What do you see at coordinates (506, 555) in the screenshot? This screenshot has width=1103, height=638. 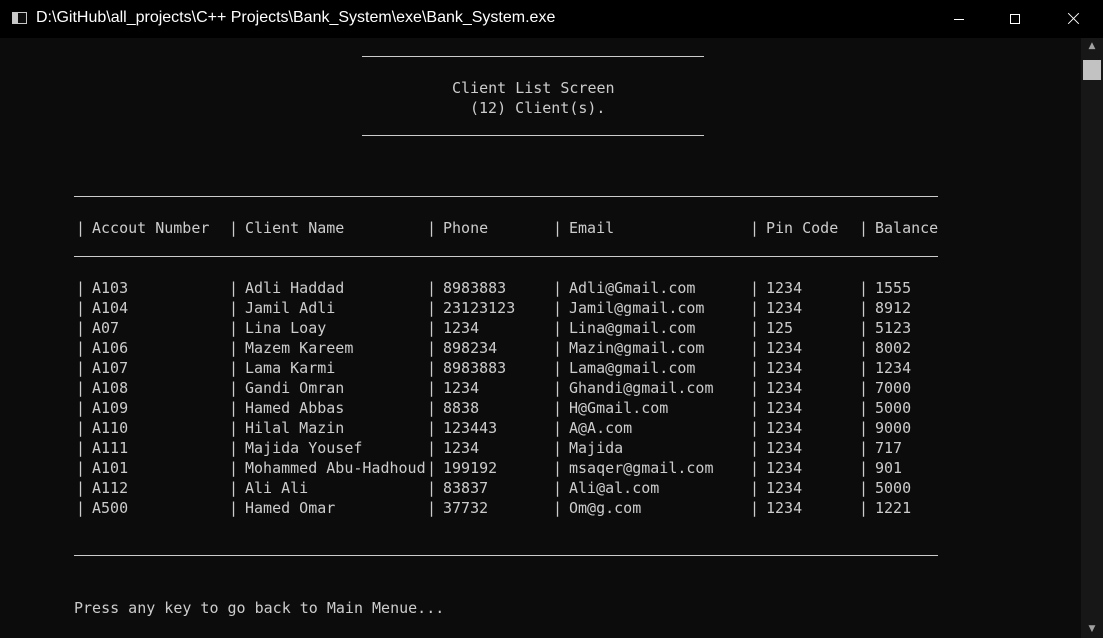 I see `table-bottom-rule` at bounding box center [506, 555].